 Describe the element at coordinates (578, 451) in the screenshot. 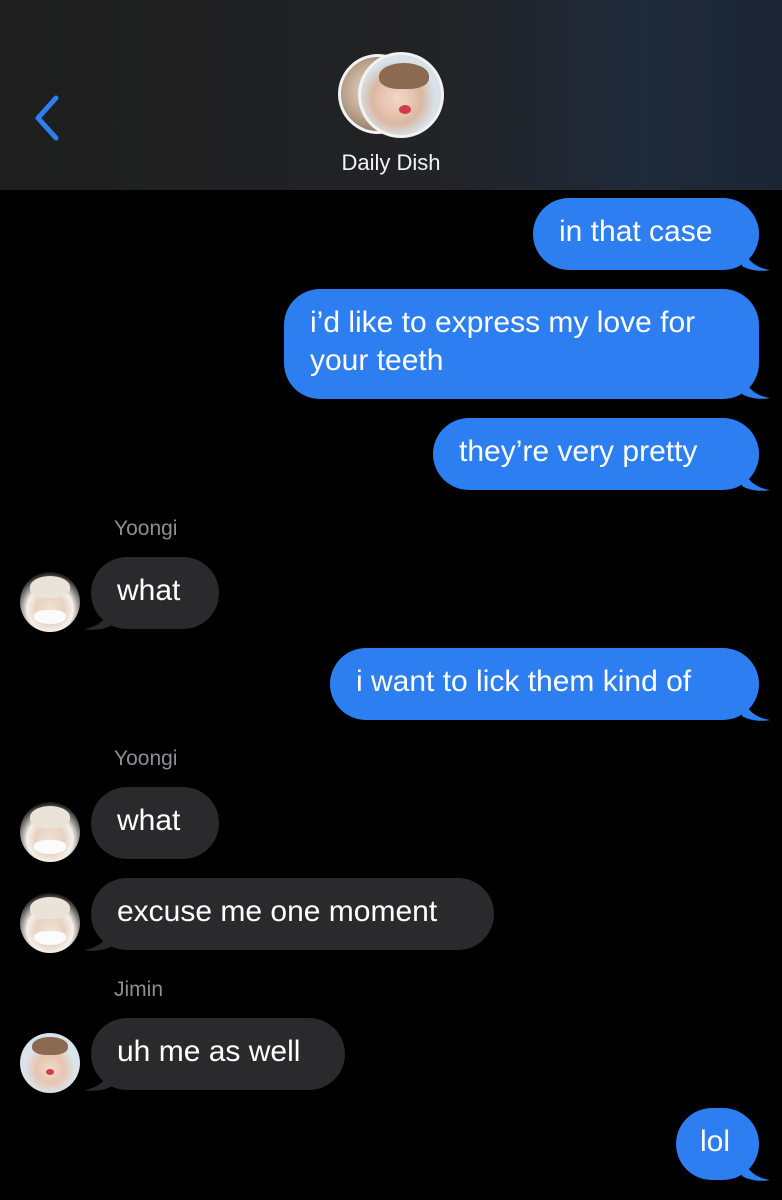

I see `message-text: they’re very pretty` at that location.